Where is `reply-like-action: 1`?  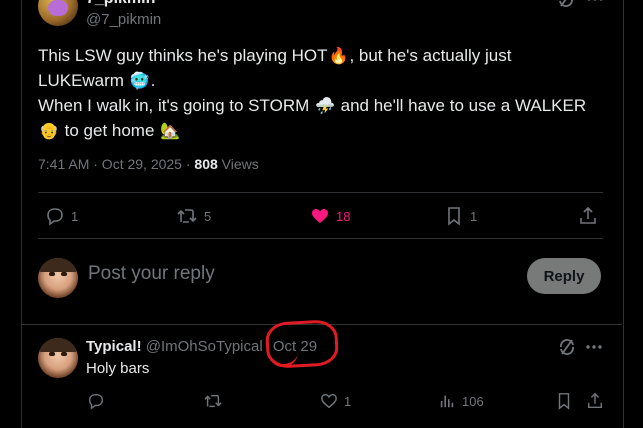 reply-like-action: 1 is located at coordinates (335, 401).